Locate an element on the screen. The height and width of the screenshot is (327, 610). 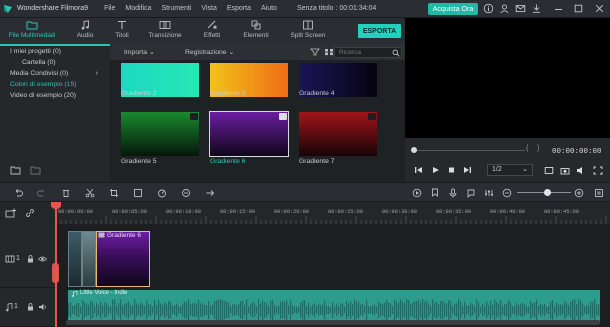
library-item-my-projects: I miei progetti (0) is located at coordinates (35, 51).